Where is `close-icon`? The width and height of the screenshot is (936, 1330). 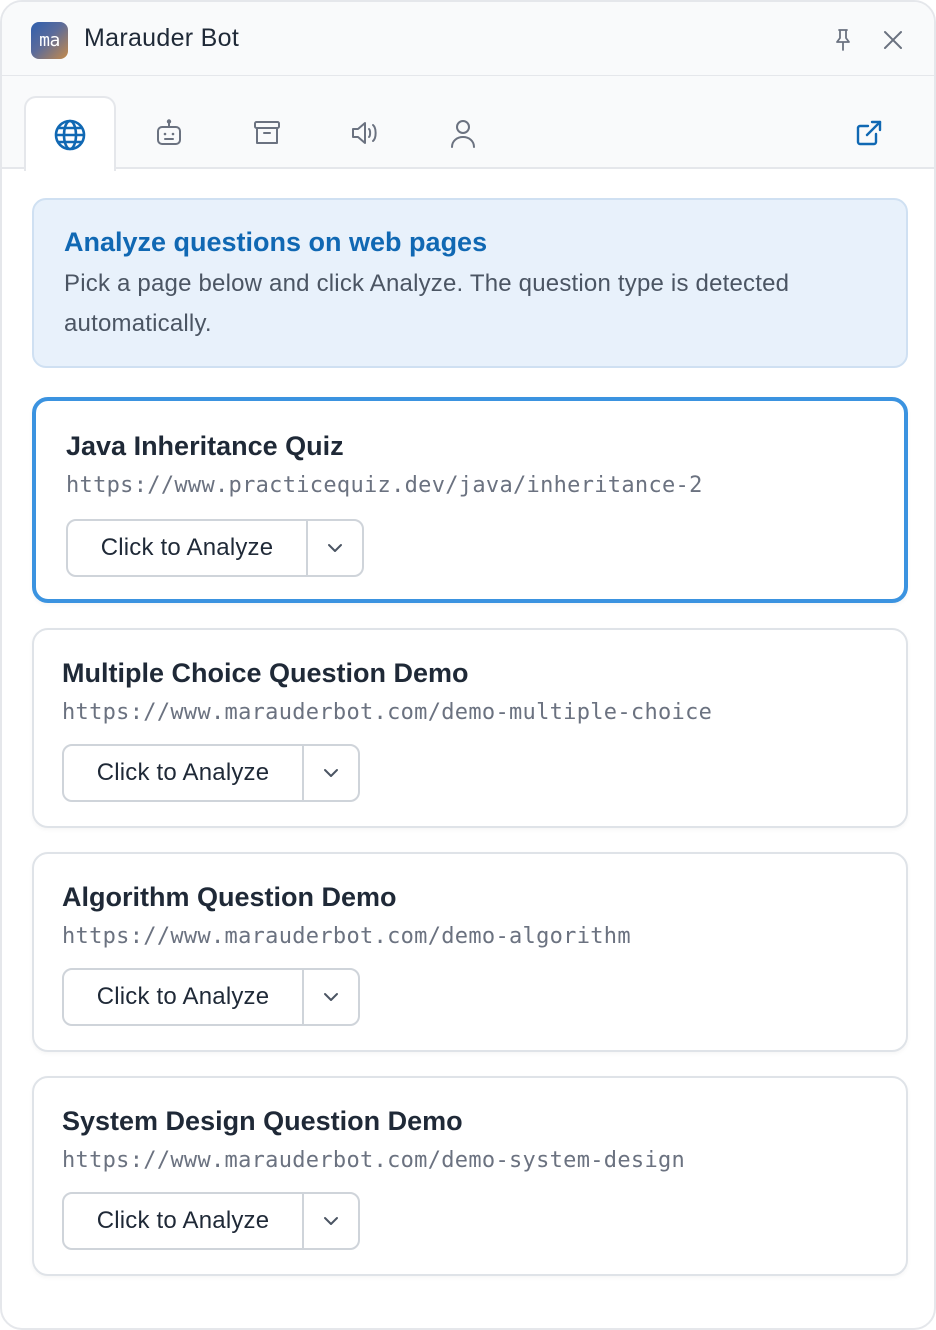
close-icon is located at coordinates (893, 40).